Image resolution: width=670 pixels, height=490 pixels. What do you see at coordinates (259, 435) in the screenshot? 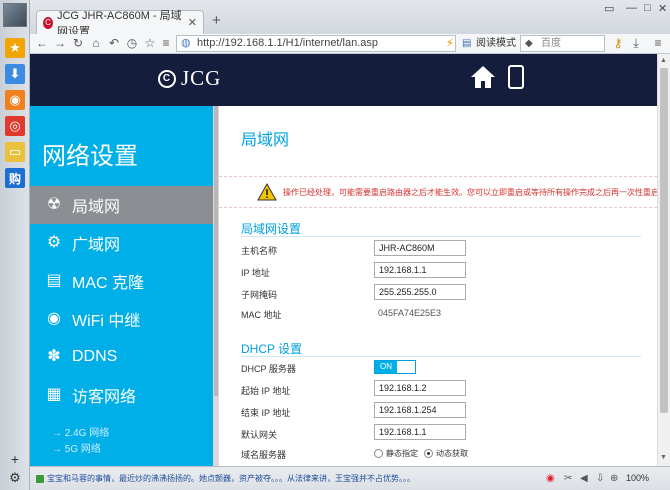
I see `default-gateway-label: 默认网关` at bounding box center [259, 435].